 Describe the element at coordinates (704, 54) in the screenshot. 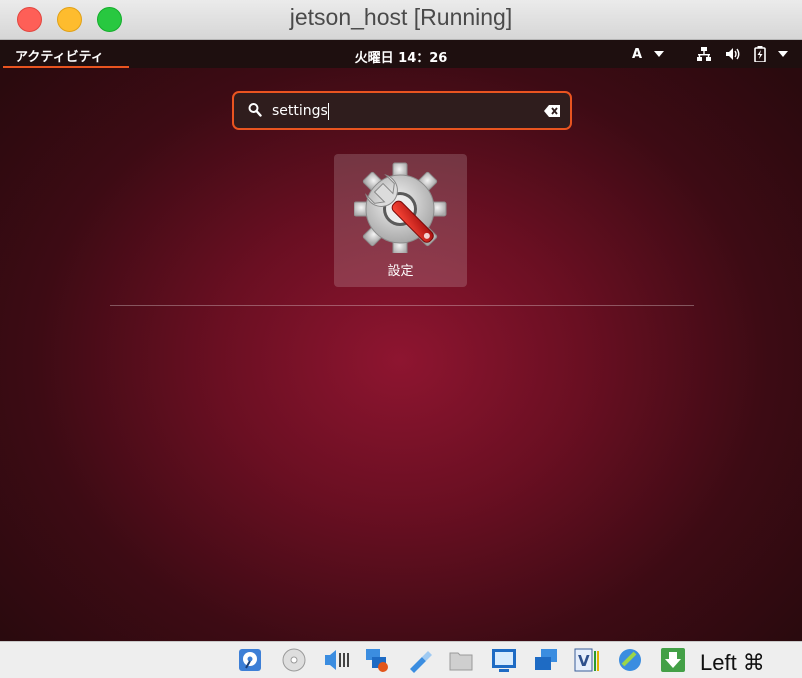

I see `network-wired-icon` at that location.